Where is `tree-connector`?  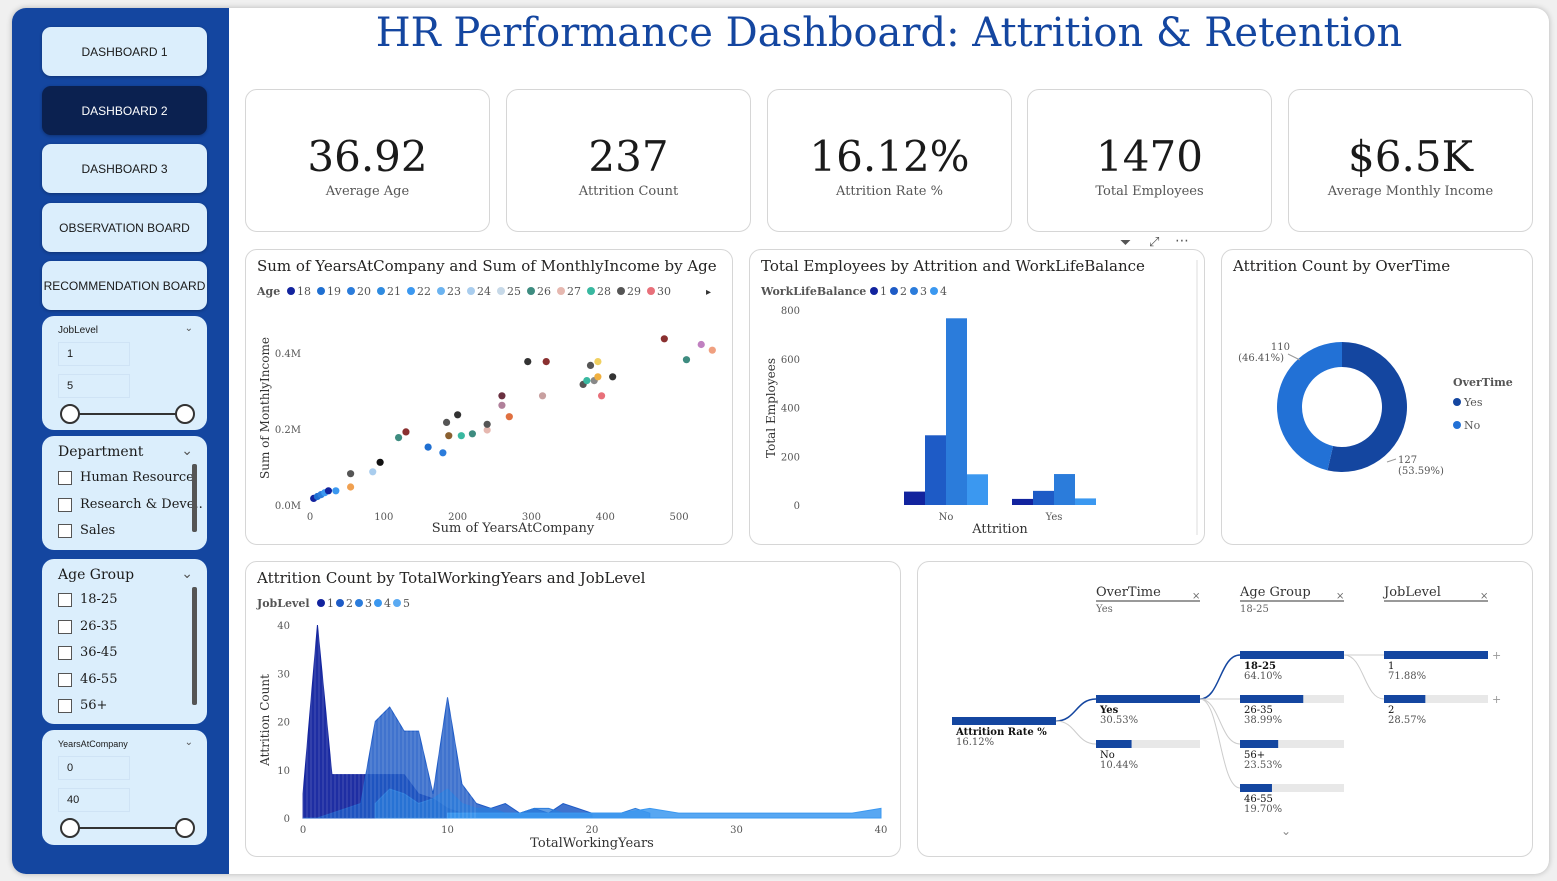 tree-connector is located at coordinates (1220, 721).